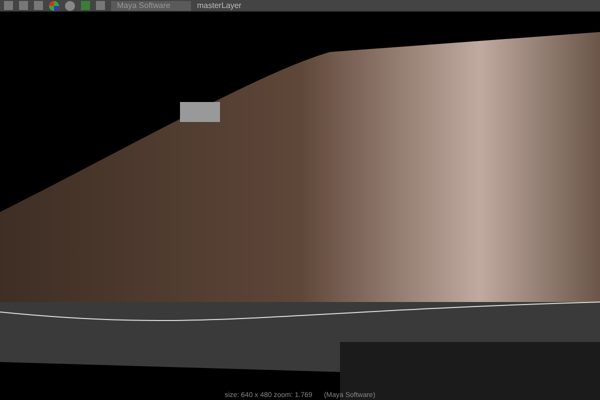 Image resolution: width=600 pixels, height=400 pixels. Describe the element at coordinates (151, 5) in the screenshot. I see `renderer-dropdown: Maya Software` at that location.